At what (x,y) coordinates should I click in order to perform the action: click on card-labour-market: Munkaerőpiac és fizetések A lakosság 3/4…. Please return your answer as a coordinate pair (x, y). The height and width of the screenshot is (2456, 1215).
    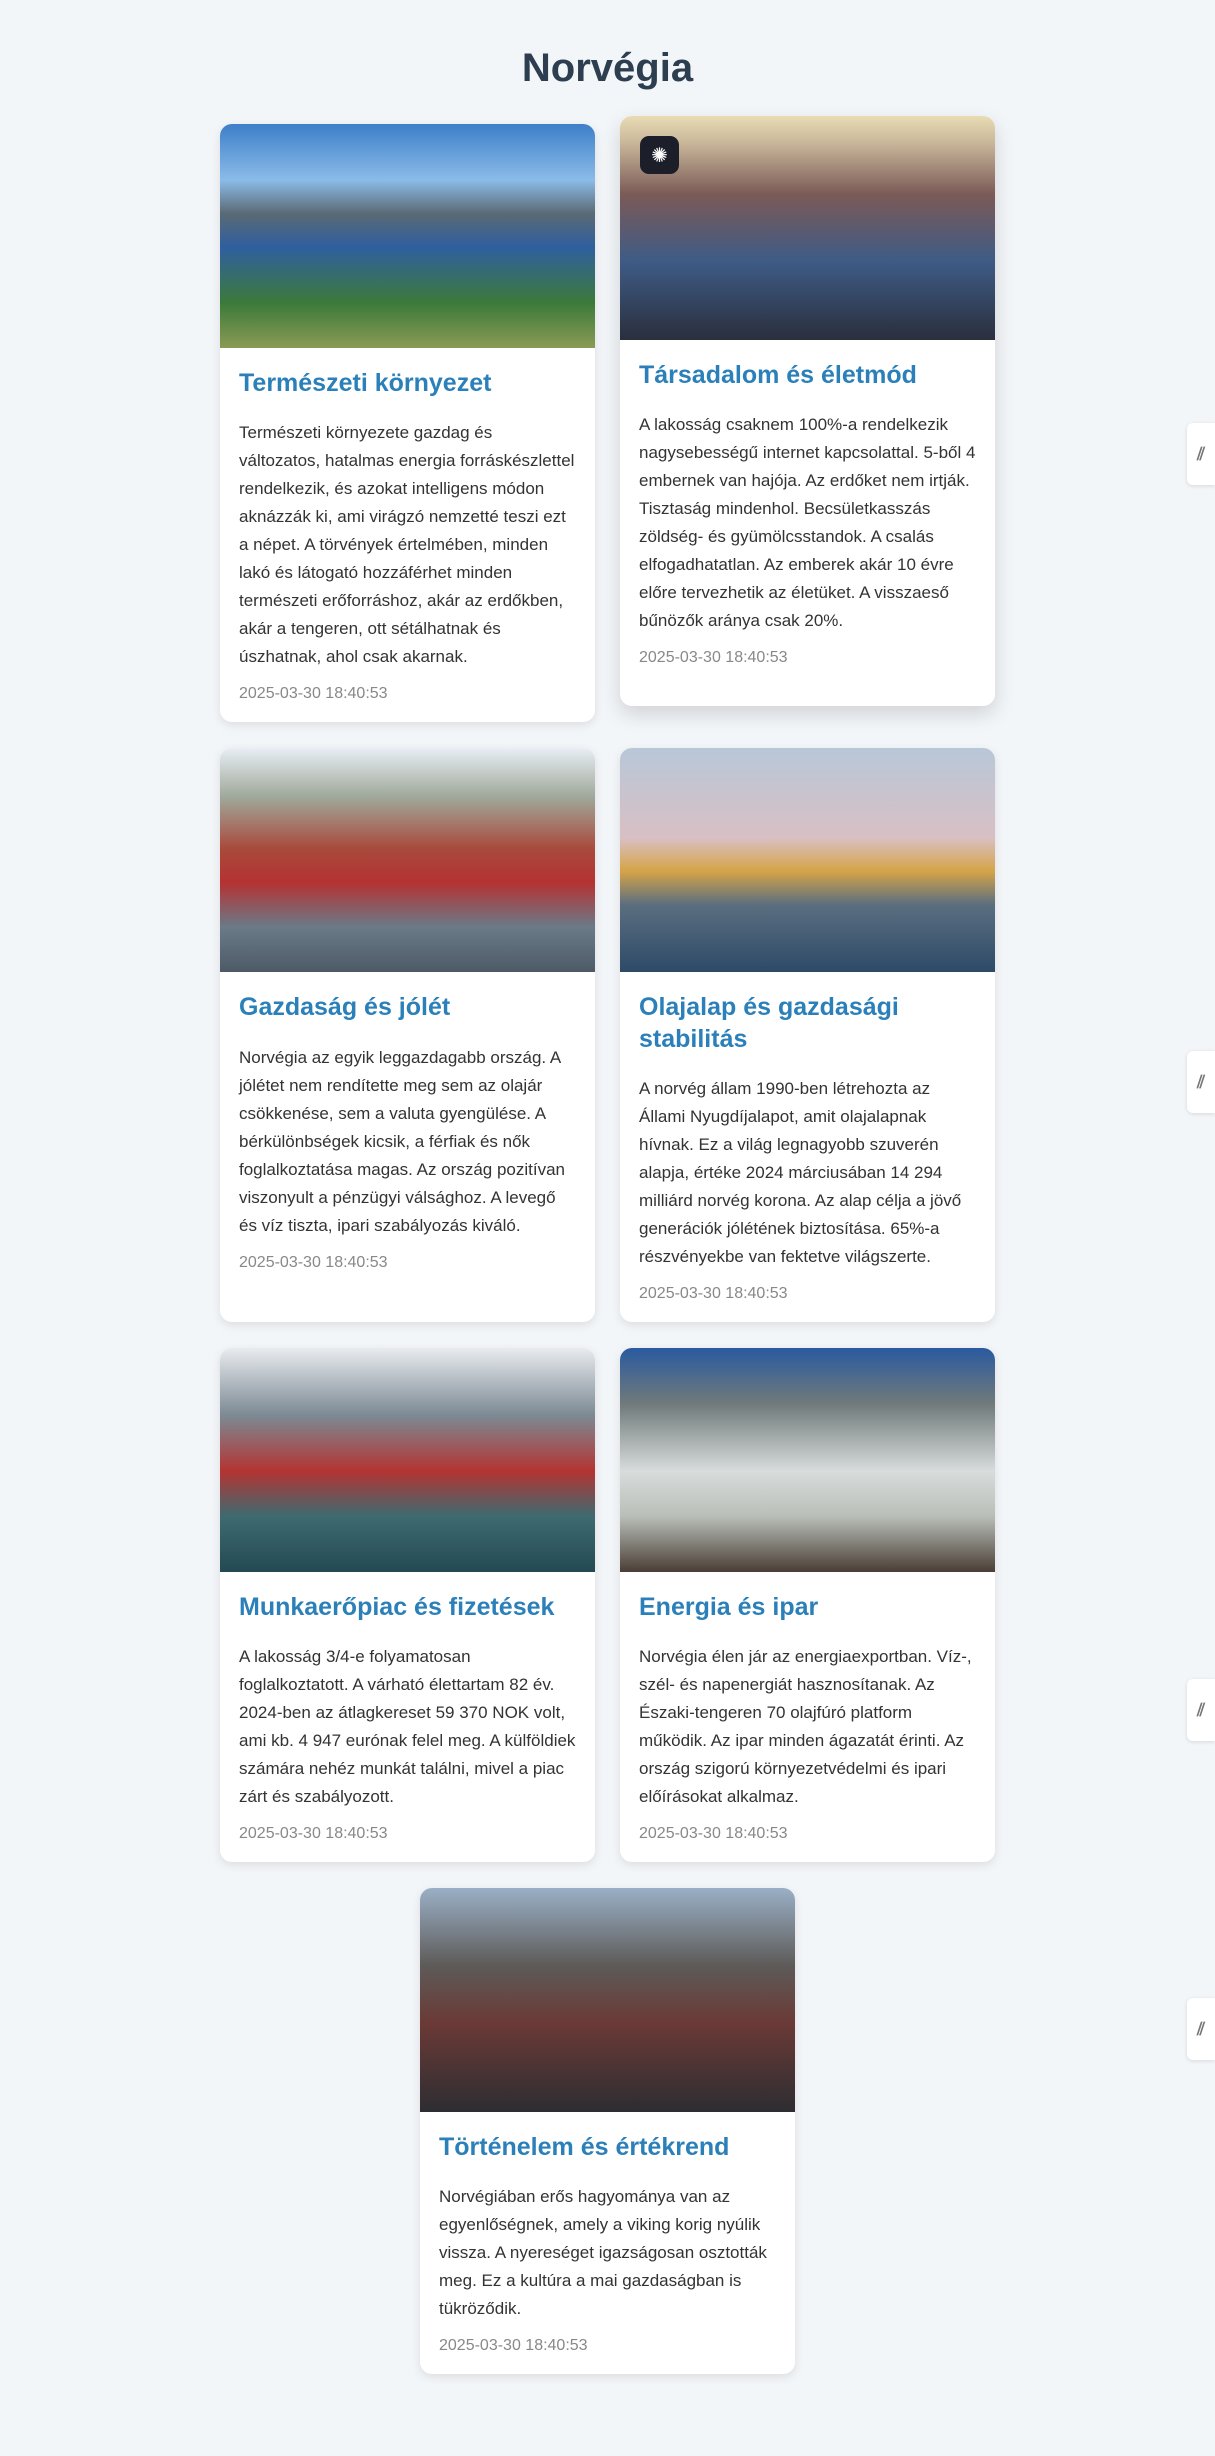
    Looking at the image, I should click on (407, 1604).